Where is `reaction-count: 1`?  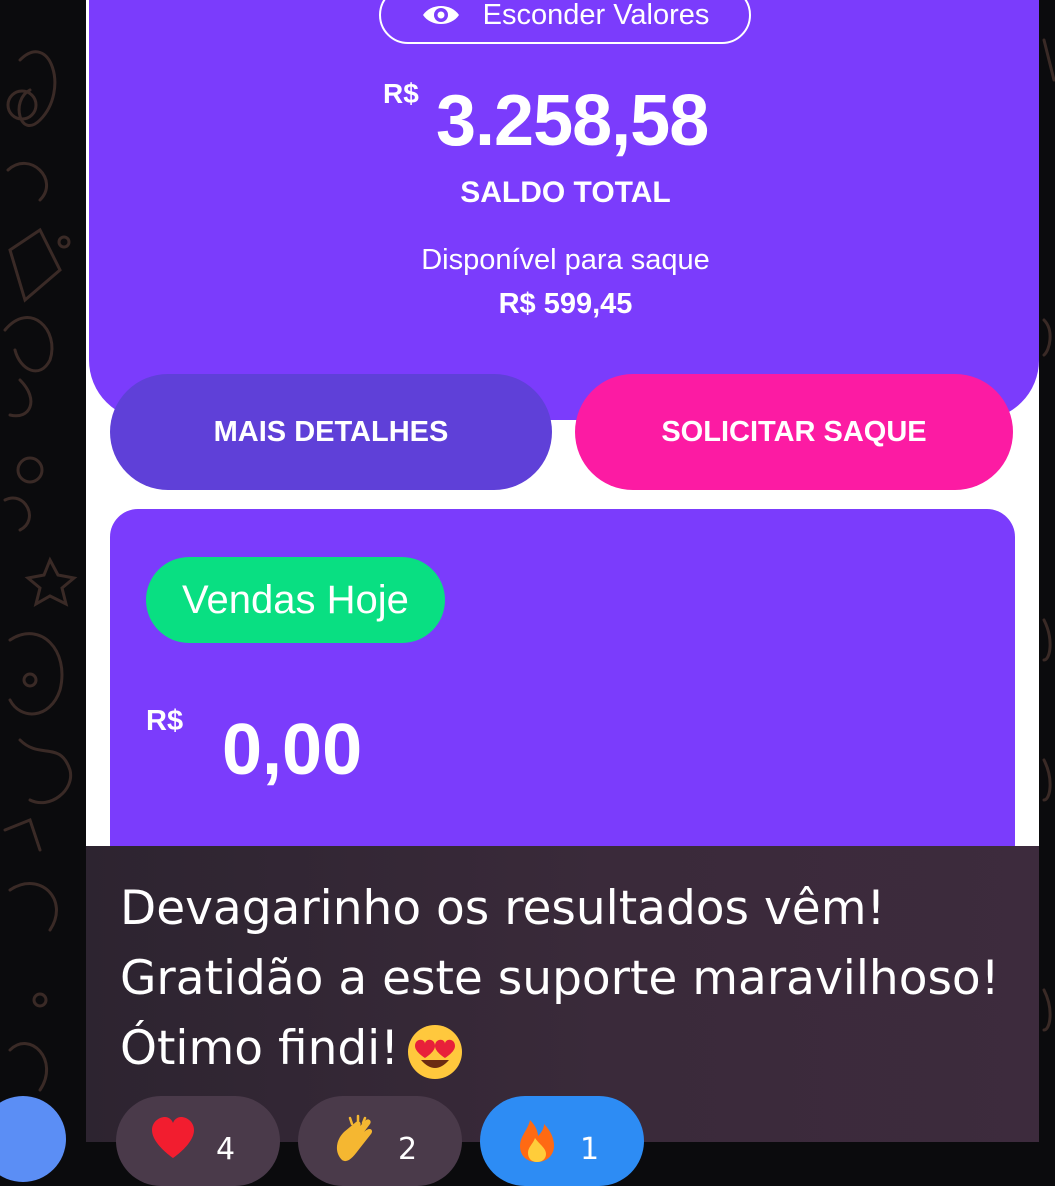
reaction-count: 1 is located at coordinates (590, 1149).